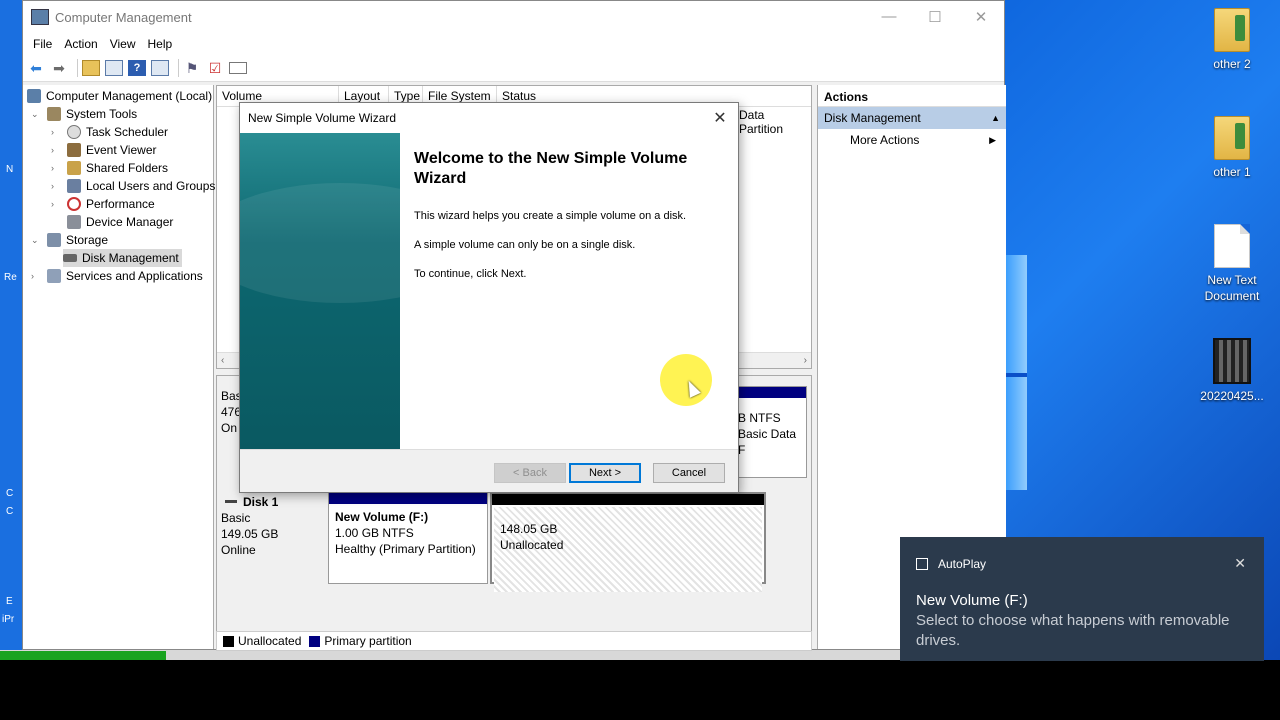 This screenshot has width=1280, height=720. Describe the element at coordinates (922, 563) in the screenshot. I see `autoplay-icon` at that location.